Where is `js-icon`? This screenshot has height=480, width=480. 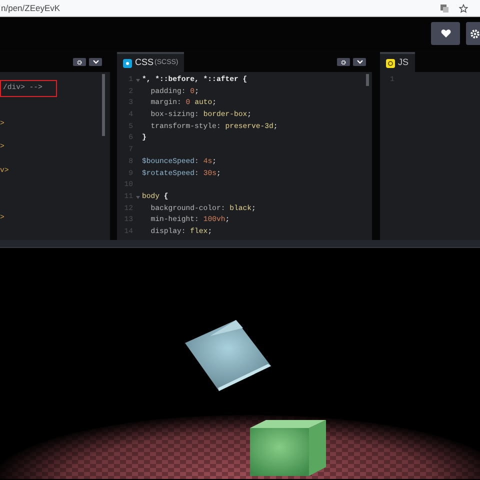
js-icon is located at coordinates (390, 63).